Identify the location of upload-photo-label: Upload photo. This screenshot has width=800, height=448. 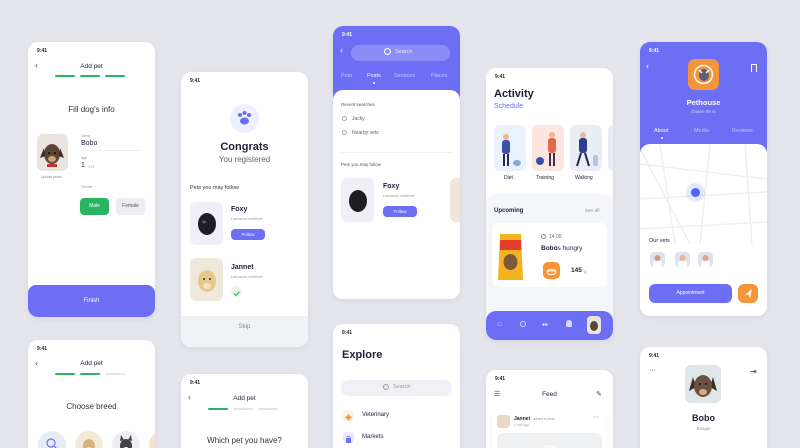
(51, 177).